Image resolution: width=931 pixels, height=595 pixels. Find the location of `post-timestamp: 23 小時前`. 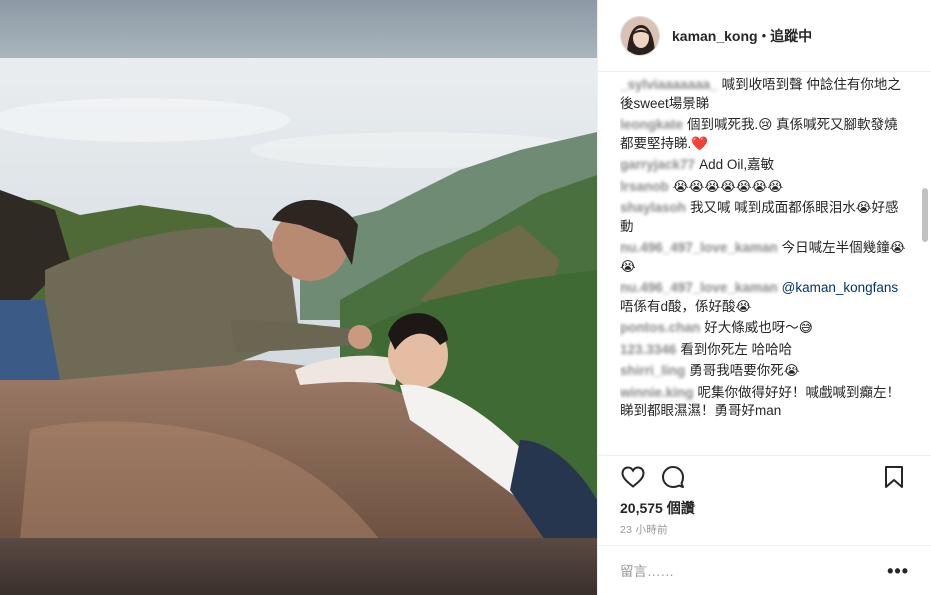

post-timestamp: 23 小時前 is located at coordinates (644, 529).